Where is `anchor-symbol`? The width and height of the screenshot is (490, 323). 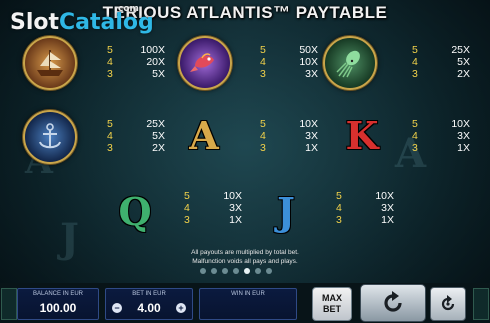
anchor-symbol is located at coordinates (50, 137).